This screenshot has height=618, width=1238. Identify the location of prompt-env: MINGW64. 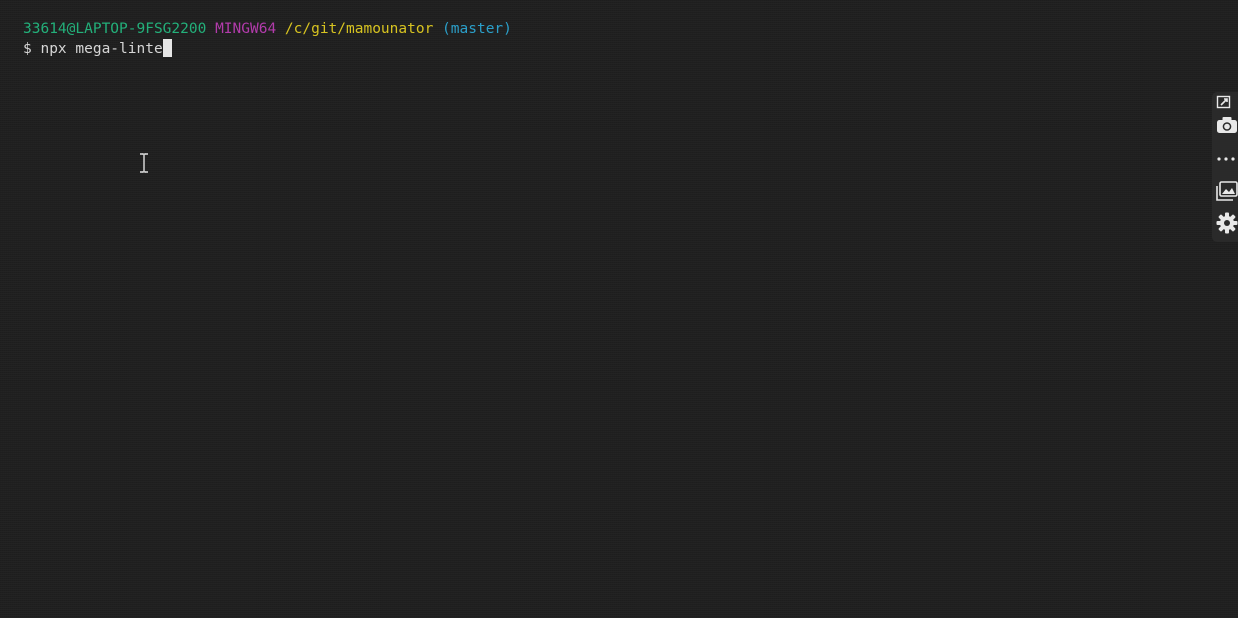
(246, 29).